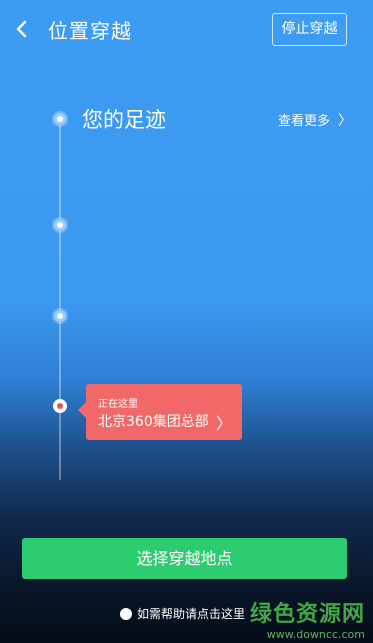 Image resolution: width=373 pixels, height=643 pixels. I want to click on back-arrow-icon, so click(23, 29).